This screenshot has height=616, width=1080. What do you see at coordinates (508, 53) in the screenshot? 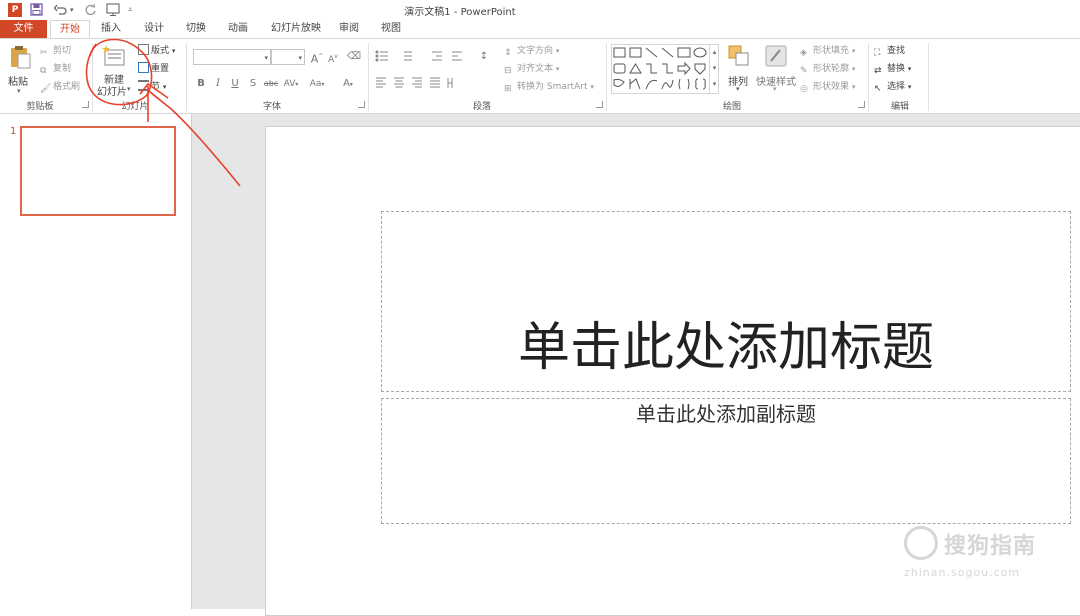
I see `text-direction-icon: ⇕` at bounding box center [508, 53].